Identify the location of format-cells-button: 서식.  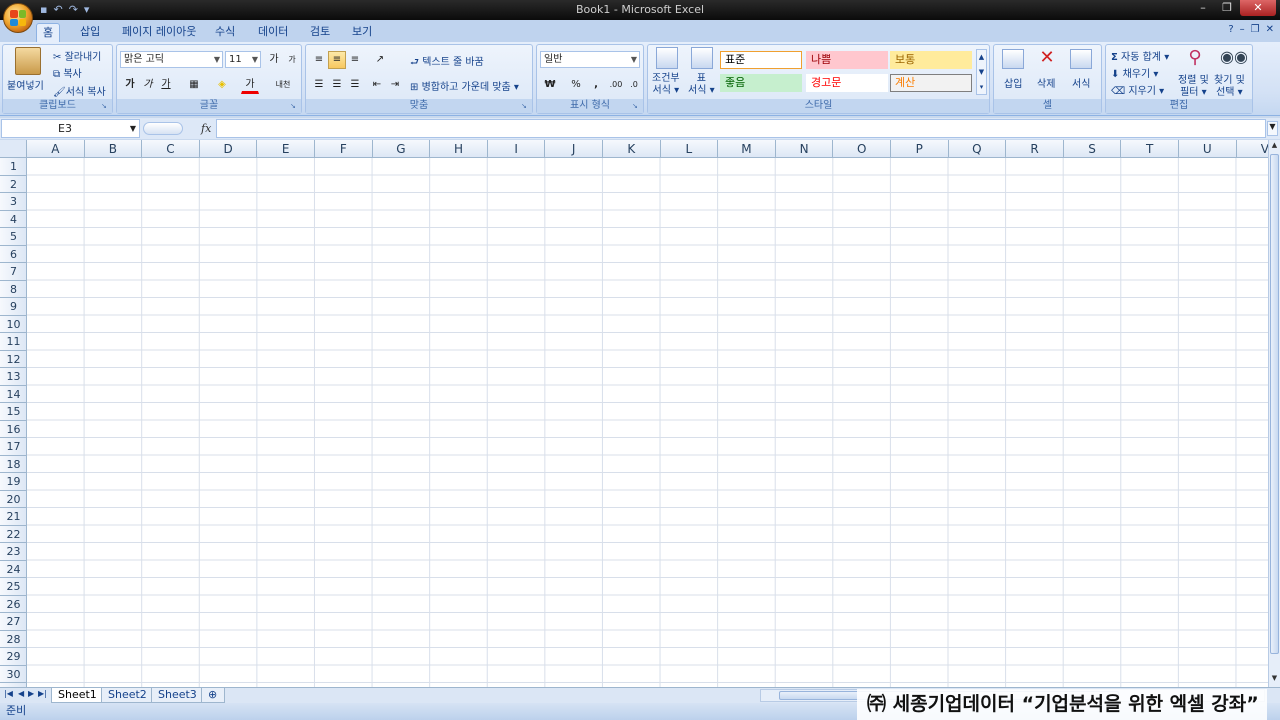
(1081, 82).